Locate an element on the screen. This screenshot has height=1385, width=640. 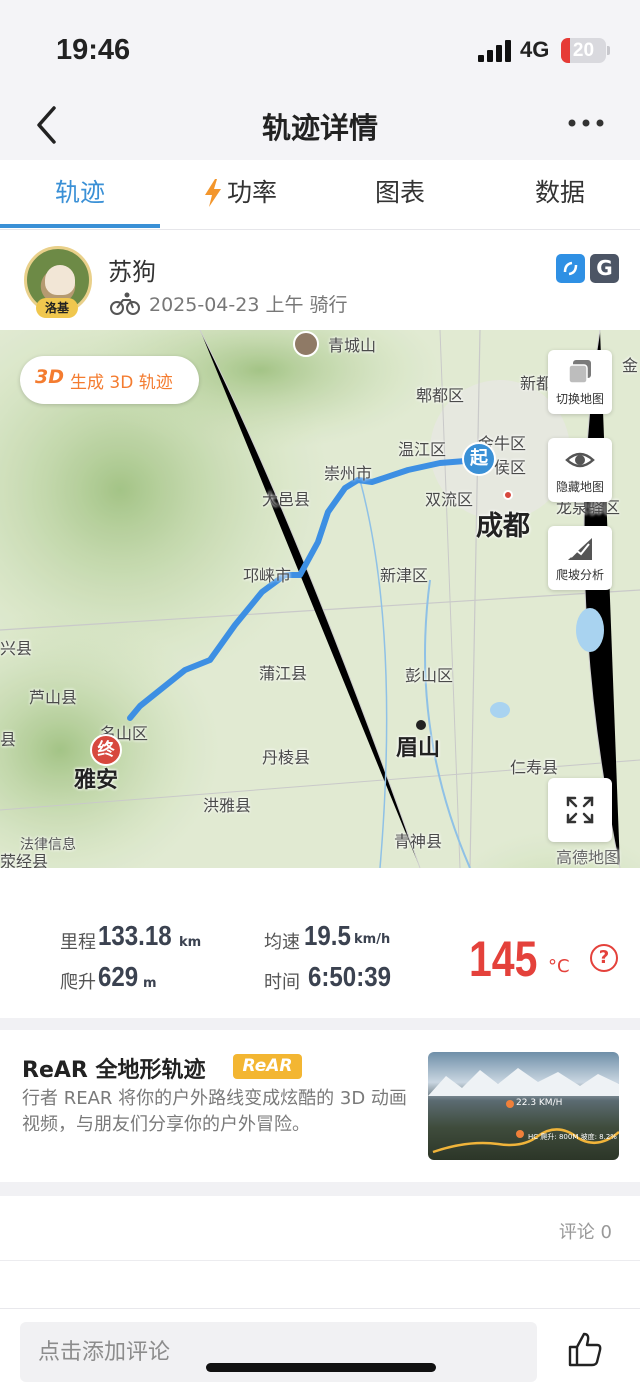
map-label: 彭山区 is located at coordinates (429, 675).